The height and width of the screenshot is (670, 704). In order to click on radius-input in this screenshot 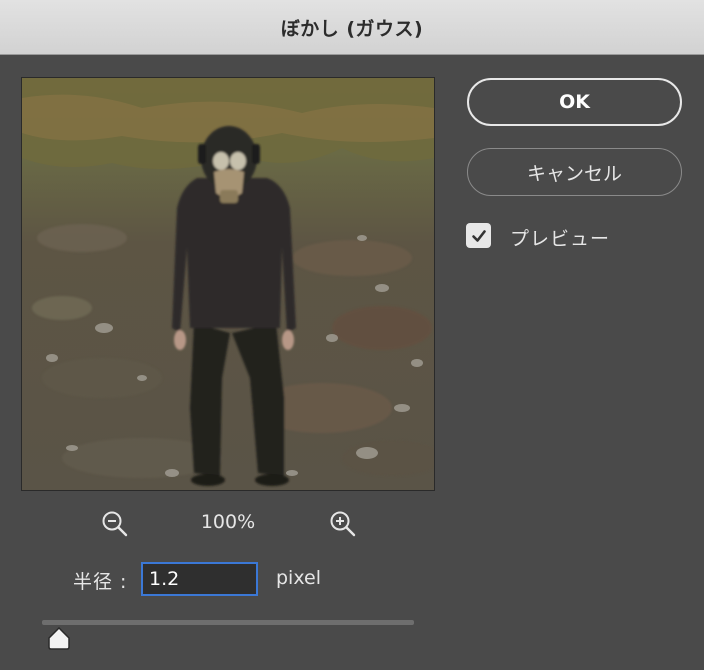, I will do `click(199, 579)`.